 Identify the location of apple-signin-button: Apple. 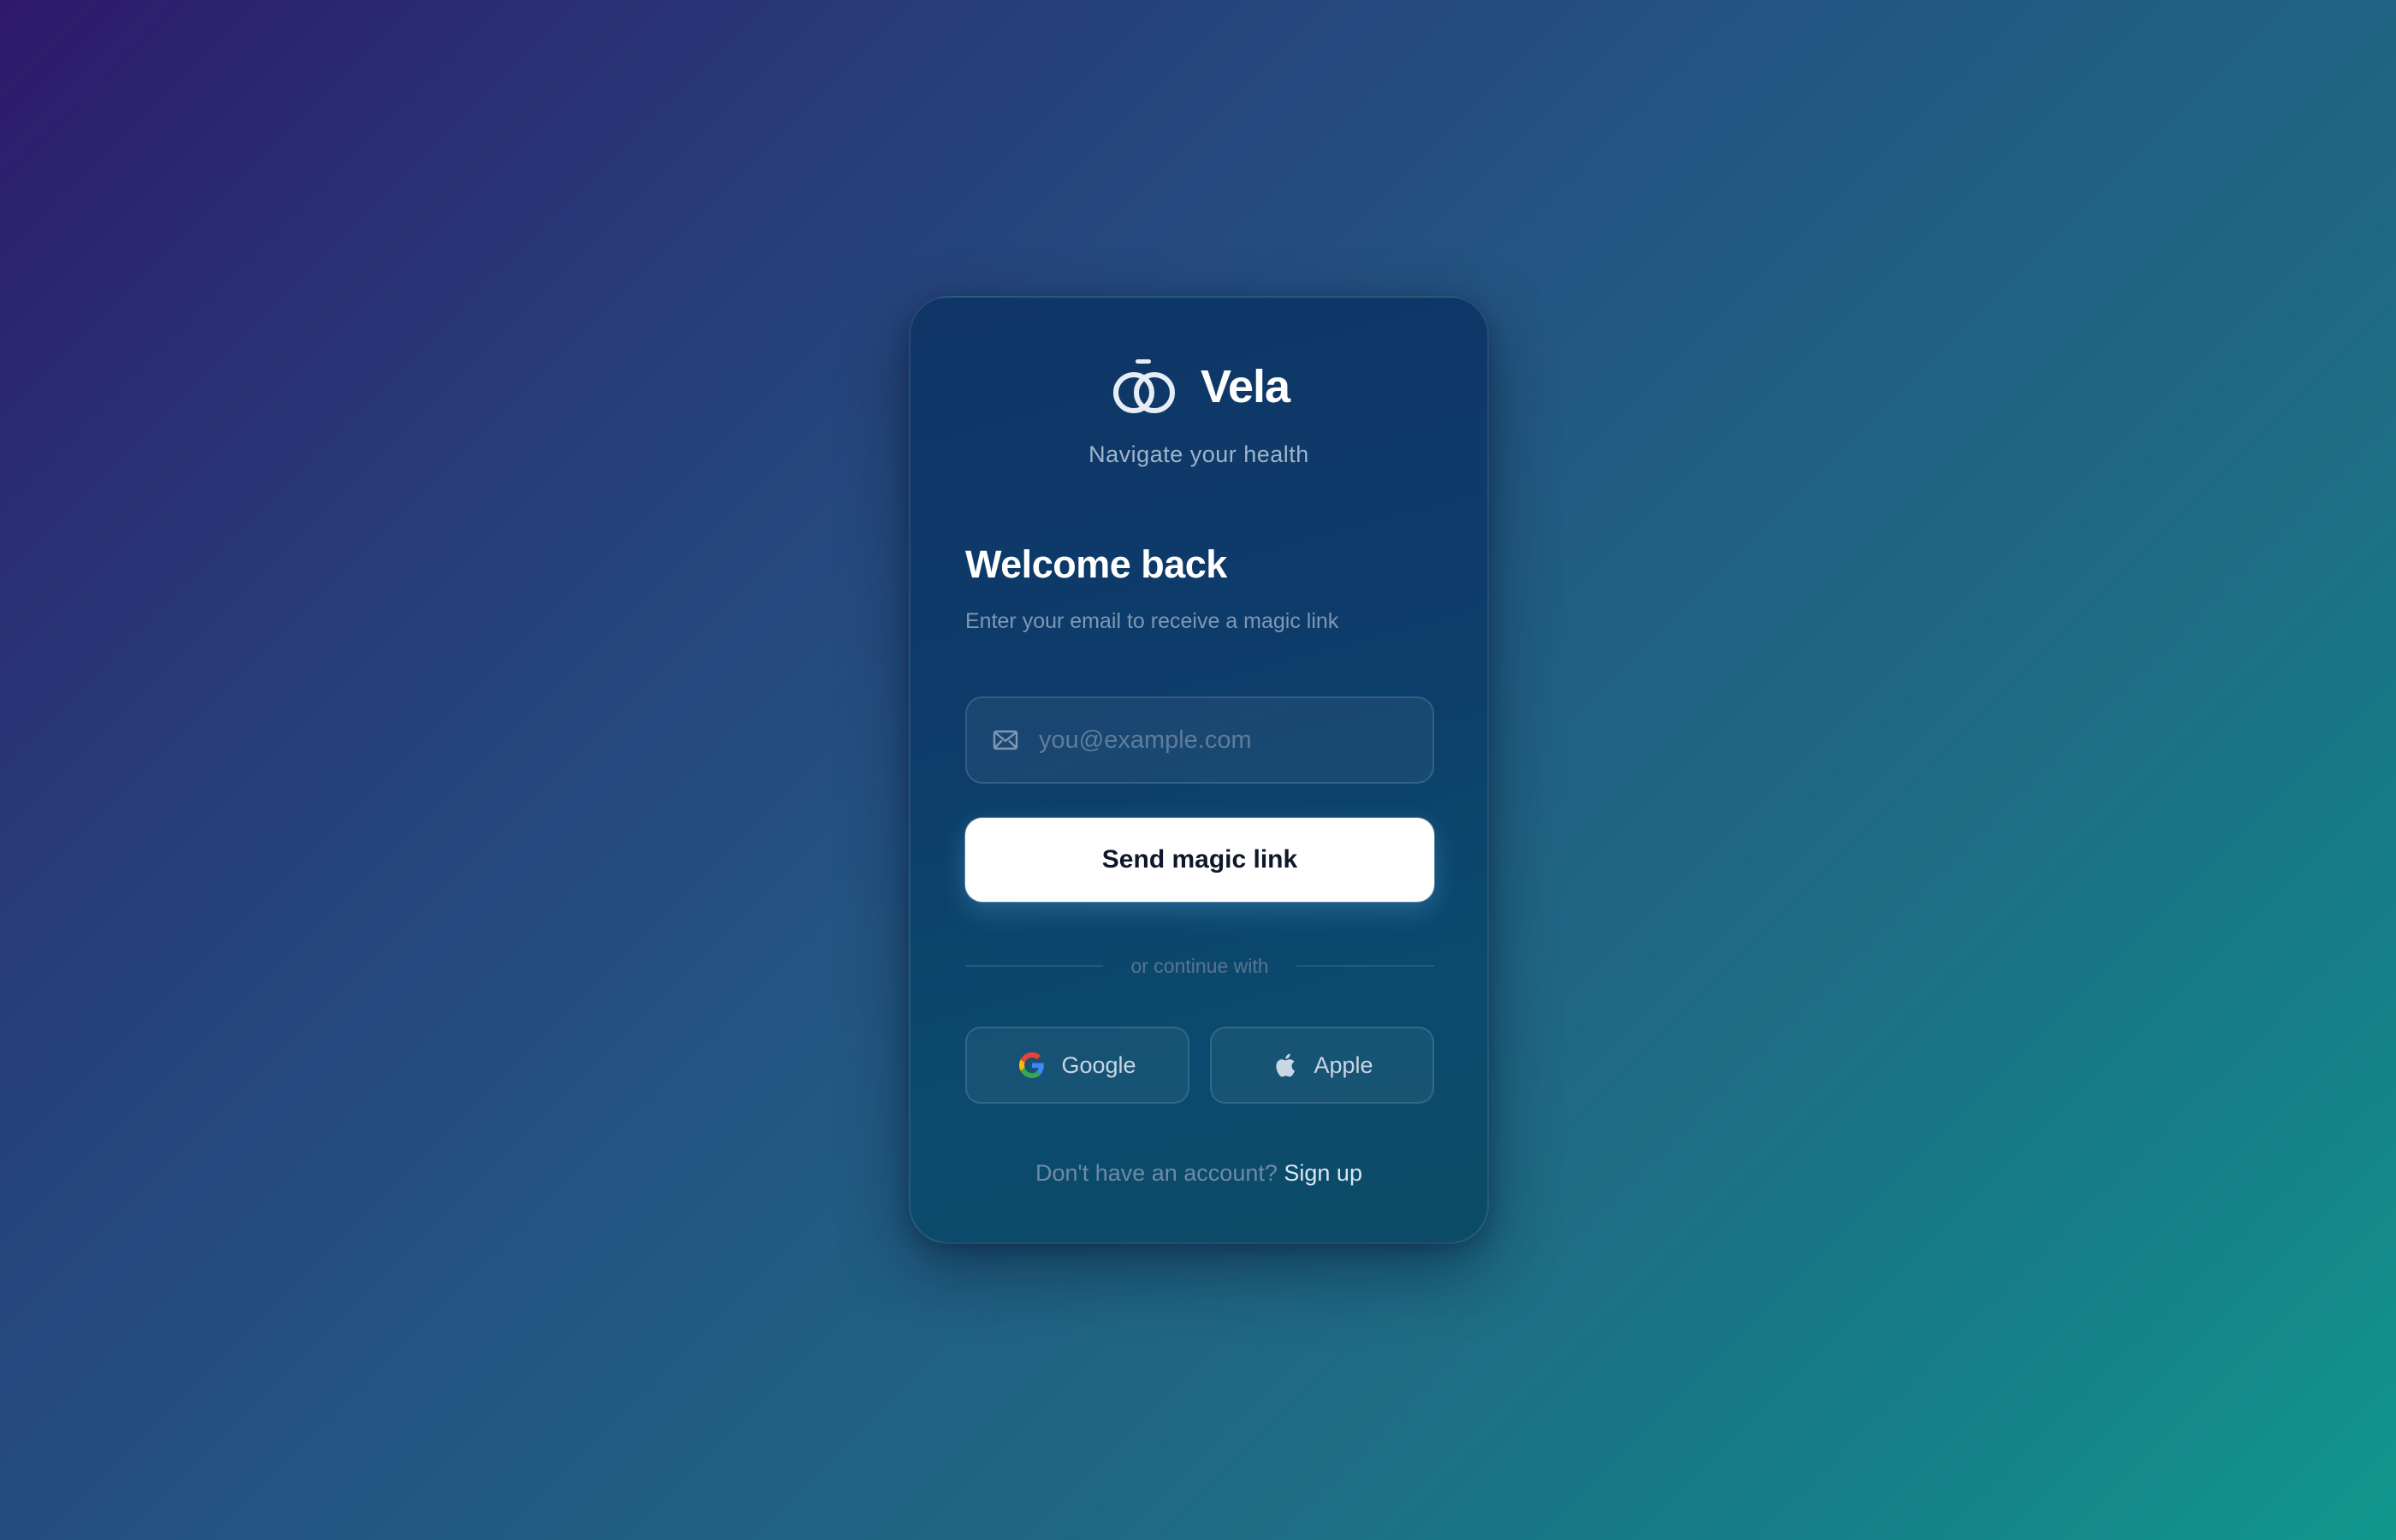
(1322, 1065).